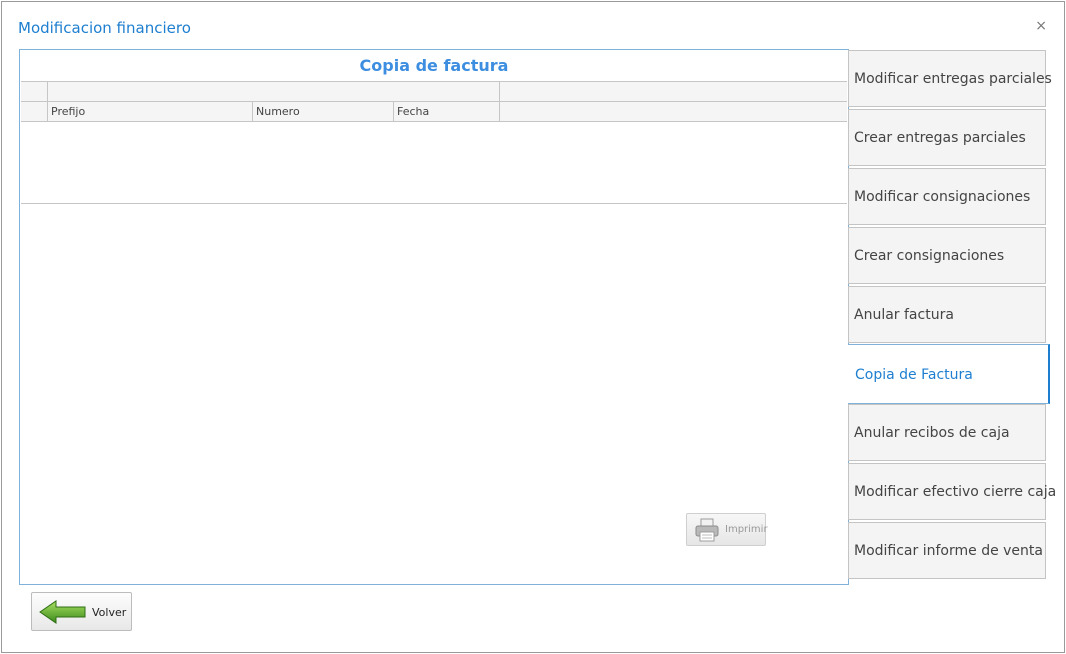 This screenshot has height=654, width=1066. Describe the element at coordinates (434, 142) in the screenshot. I see `invoice-grid: Prefijo Numero Fecha` at that location.